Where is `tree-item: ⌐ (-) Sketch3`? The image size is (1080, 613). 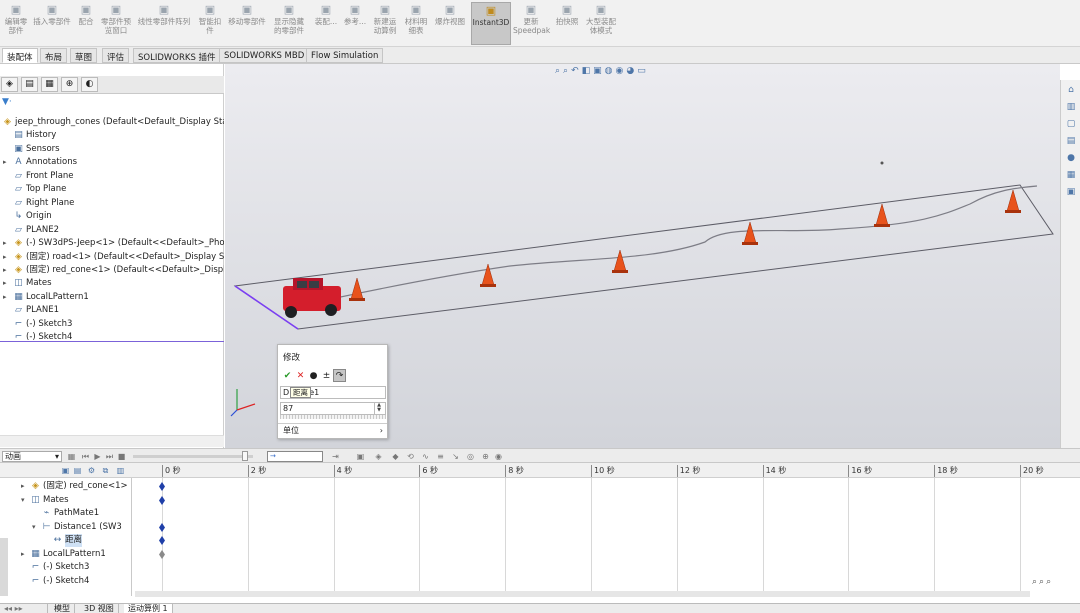 tree-item: ⌐ (-) Sketch3 is located at coordinates (112, 324).